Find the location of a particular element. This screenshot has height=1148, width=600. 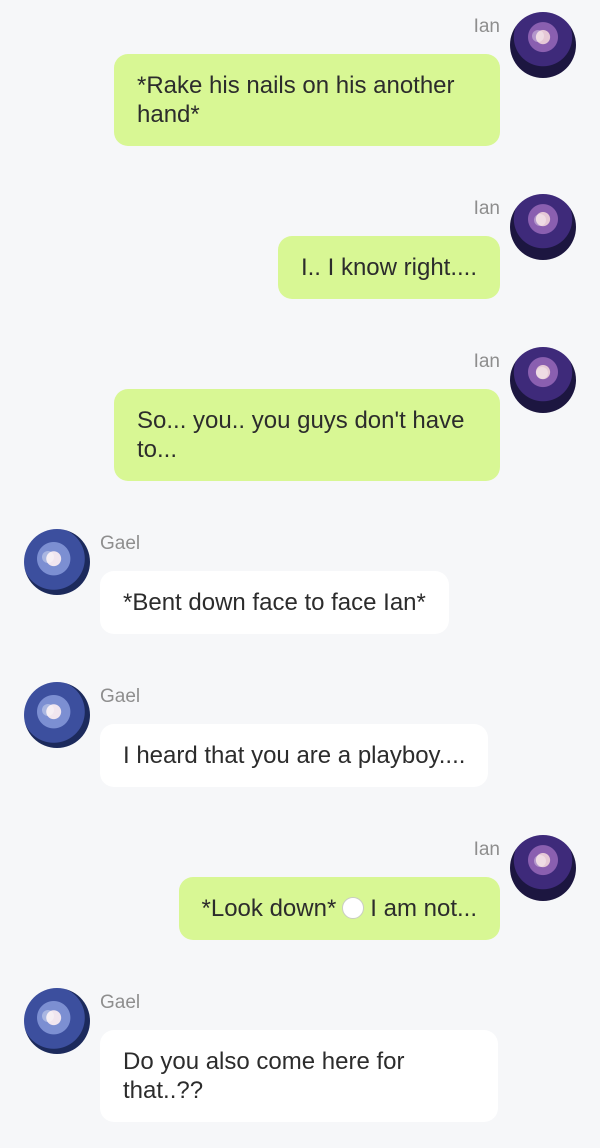

message-bubble: *Bent down face to face Ian* is located at coordinates (274, 602).